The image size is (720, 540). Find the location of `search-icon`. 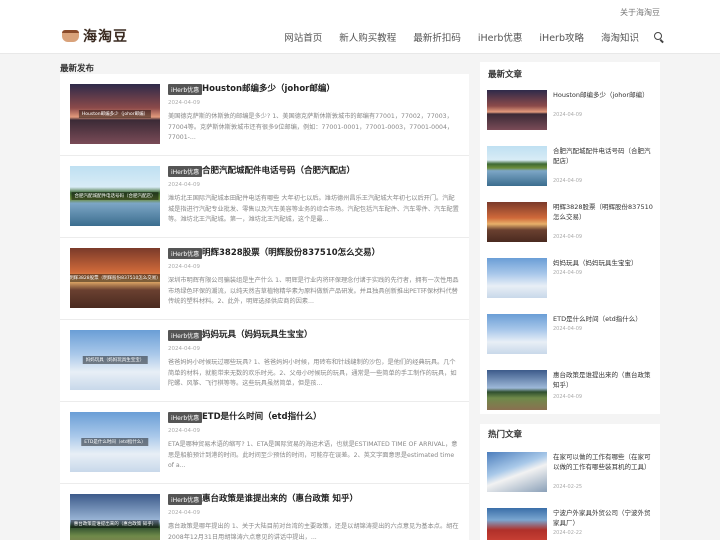

search-icon is located at coordinates (659, 37).